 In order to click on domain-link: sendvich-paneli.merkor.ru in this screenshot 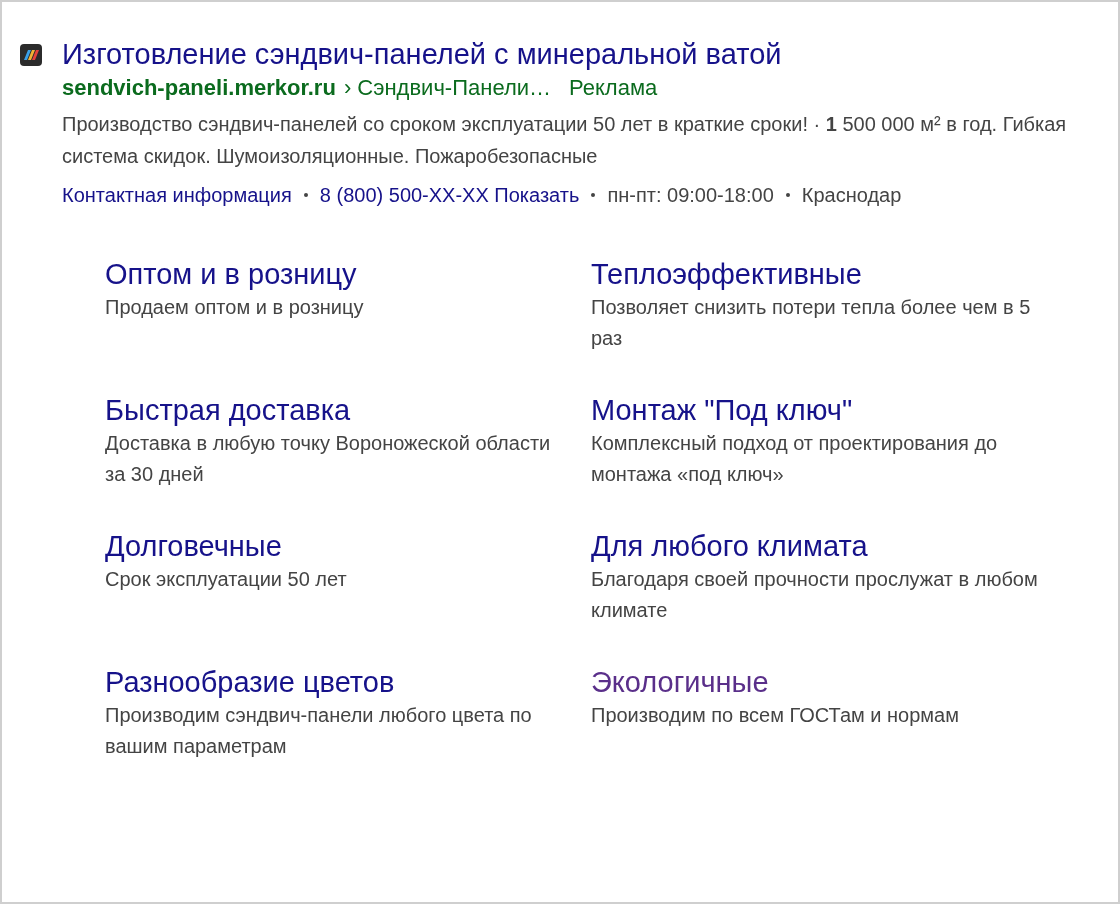, I will do `click(199, 88)`.